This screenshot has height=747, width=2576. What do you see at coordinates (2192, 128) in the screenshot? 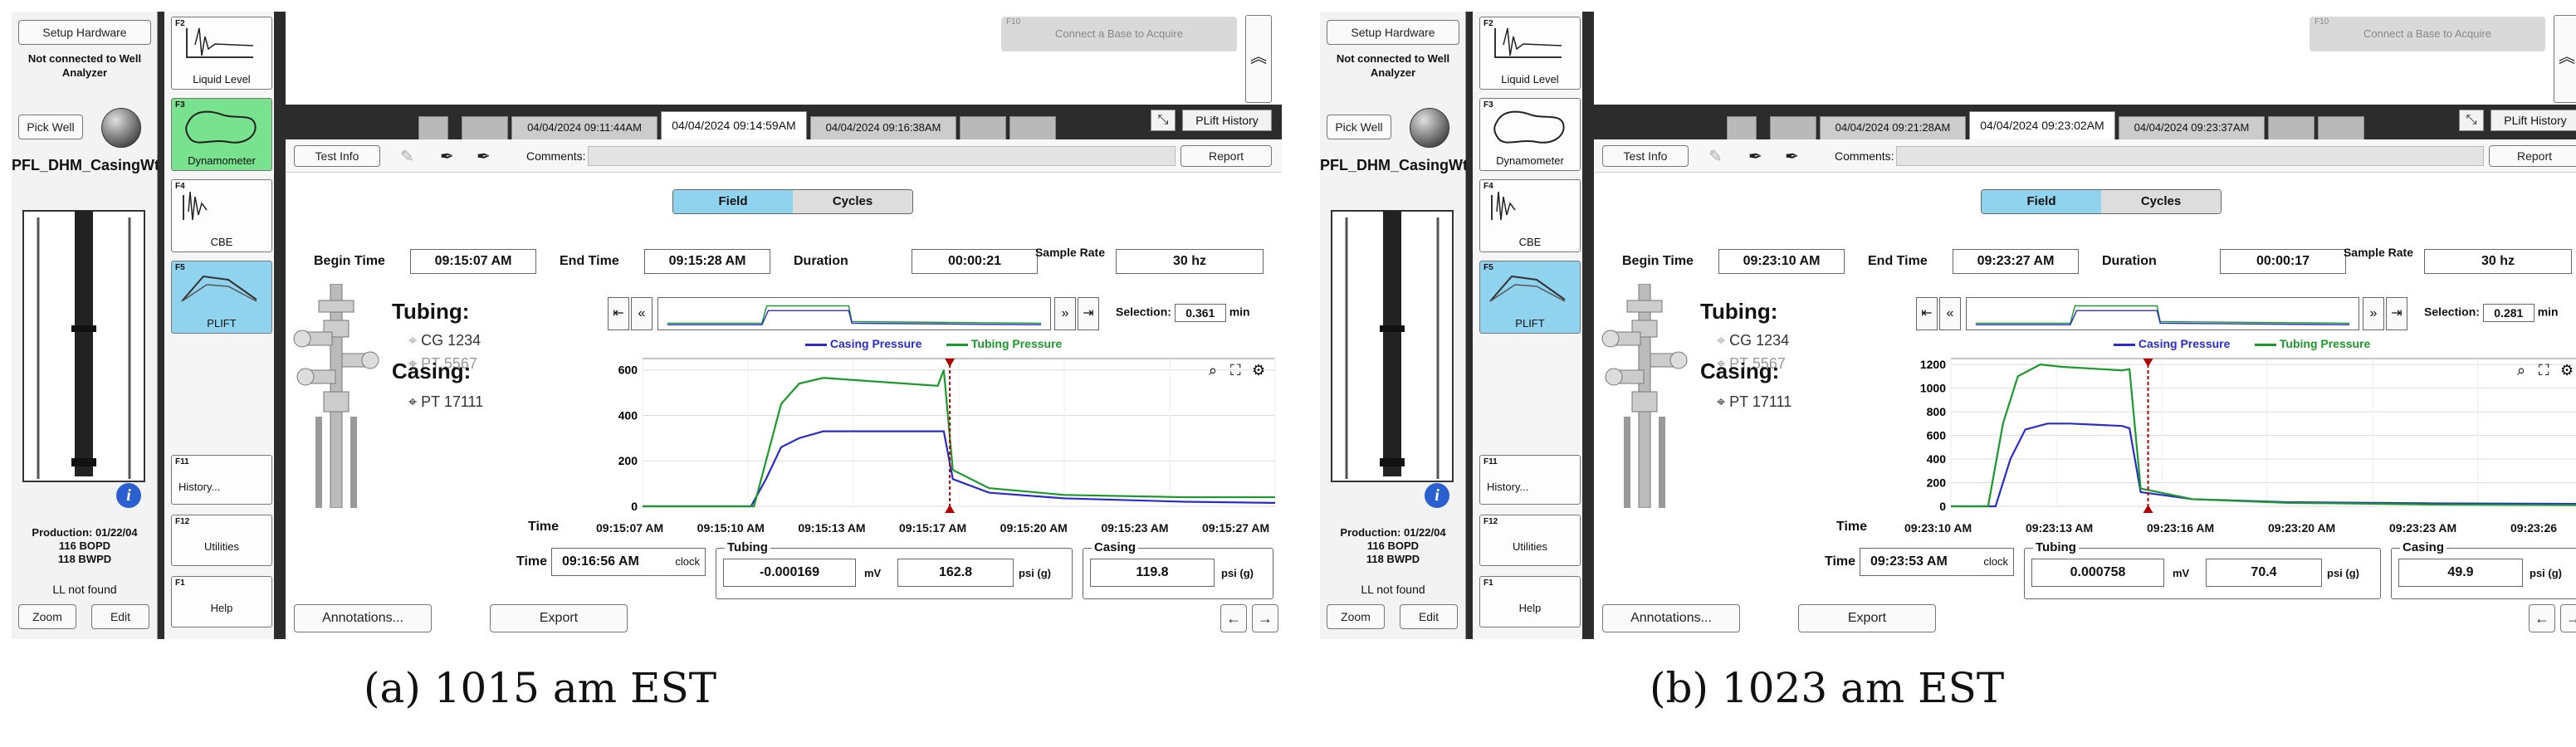
I see `tab-test-3: 04/04/2024 09:23:37AM` at bounding box center [2192, 128].